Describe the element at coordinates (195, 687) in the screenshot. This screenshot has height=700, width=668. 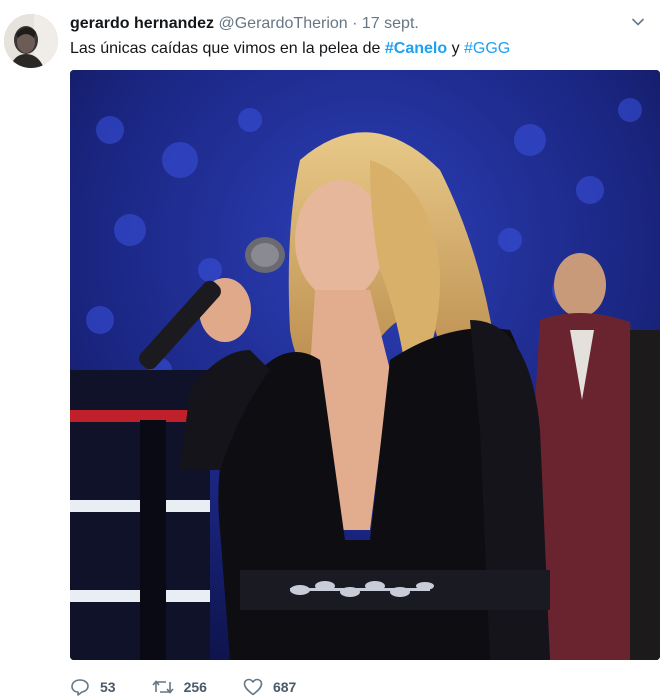
I see `retweet-count: 256` at that location.